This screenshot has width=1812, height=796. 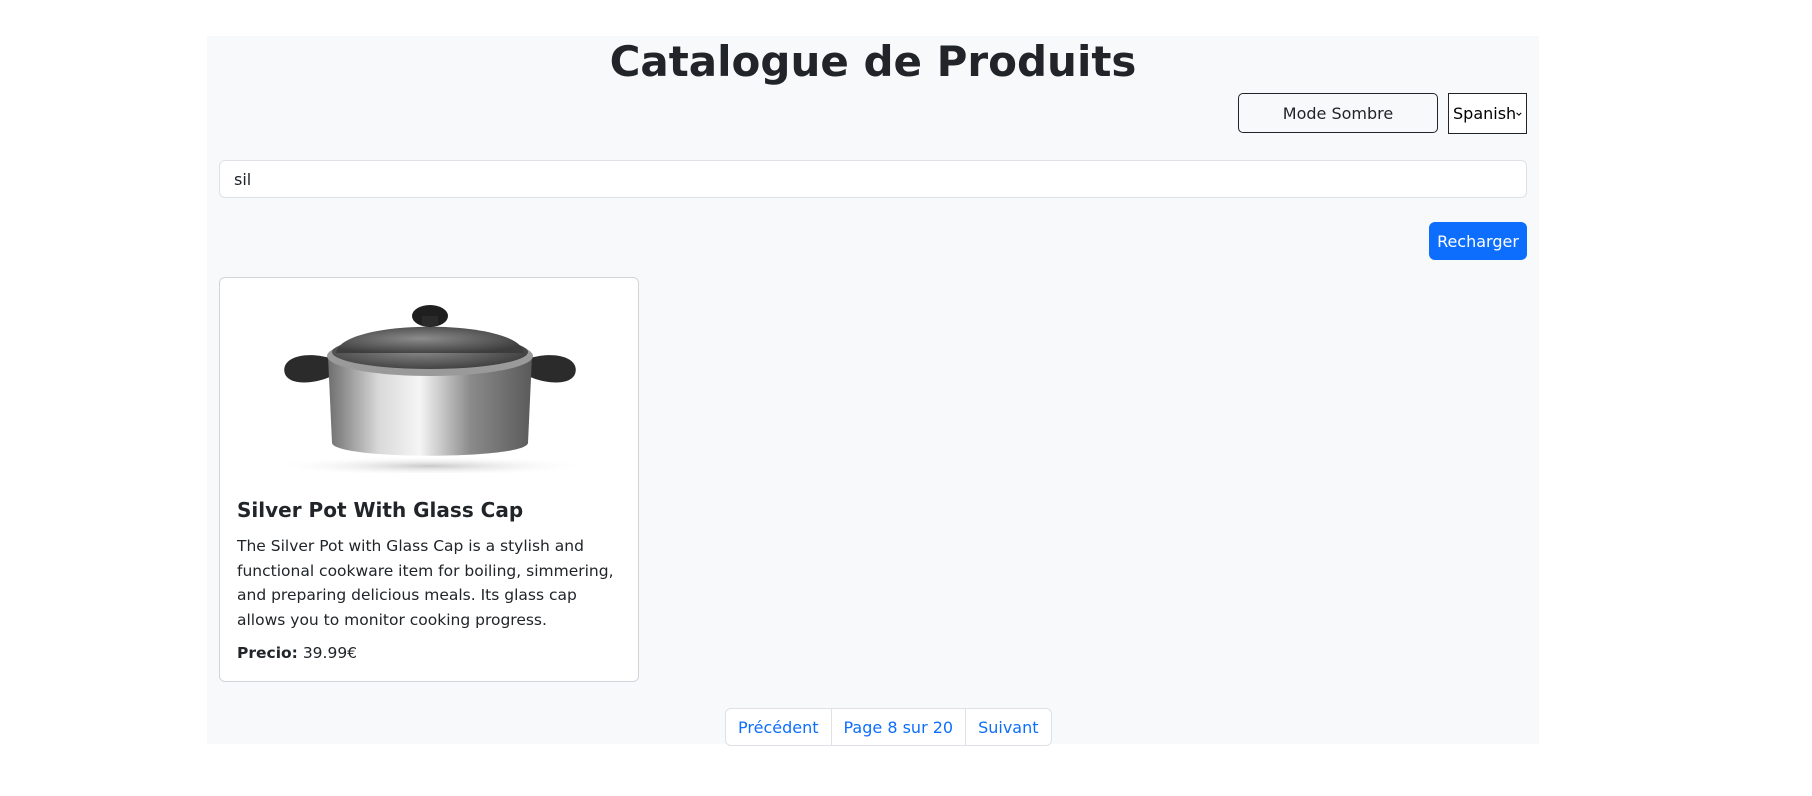 What do you see at coordinates (1519, 113) in the screenshot?
I see `chevron-down-icon` at bounding box center [1519, 113].